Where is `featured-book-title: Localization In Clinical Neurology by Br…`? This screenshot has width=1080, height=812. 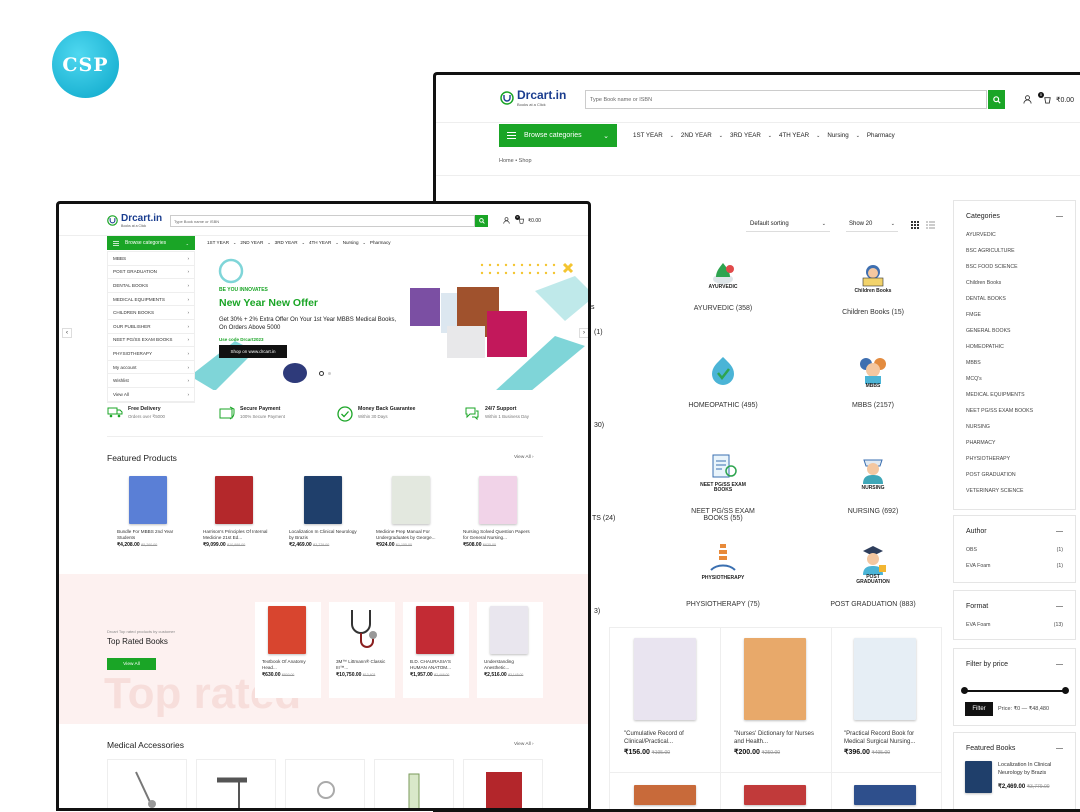
featured-book-title: Localization In Clinical Neurology by Br… is located at coordinates (1033, 769).